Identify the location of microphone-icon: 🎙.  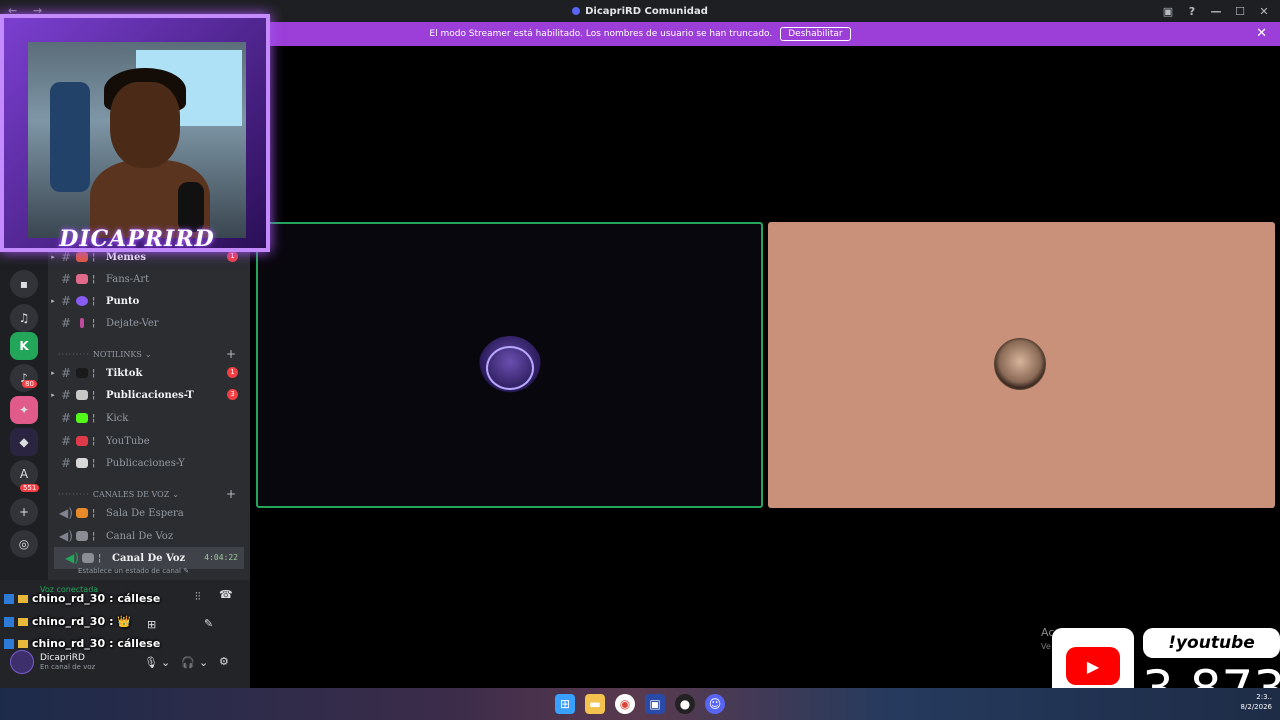
(151, 662).